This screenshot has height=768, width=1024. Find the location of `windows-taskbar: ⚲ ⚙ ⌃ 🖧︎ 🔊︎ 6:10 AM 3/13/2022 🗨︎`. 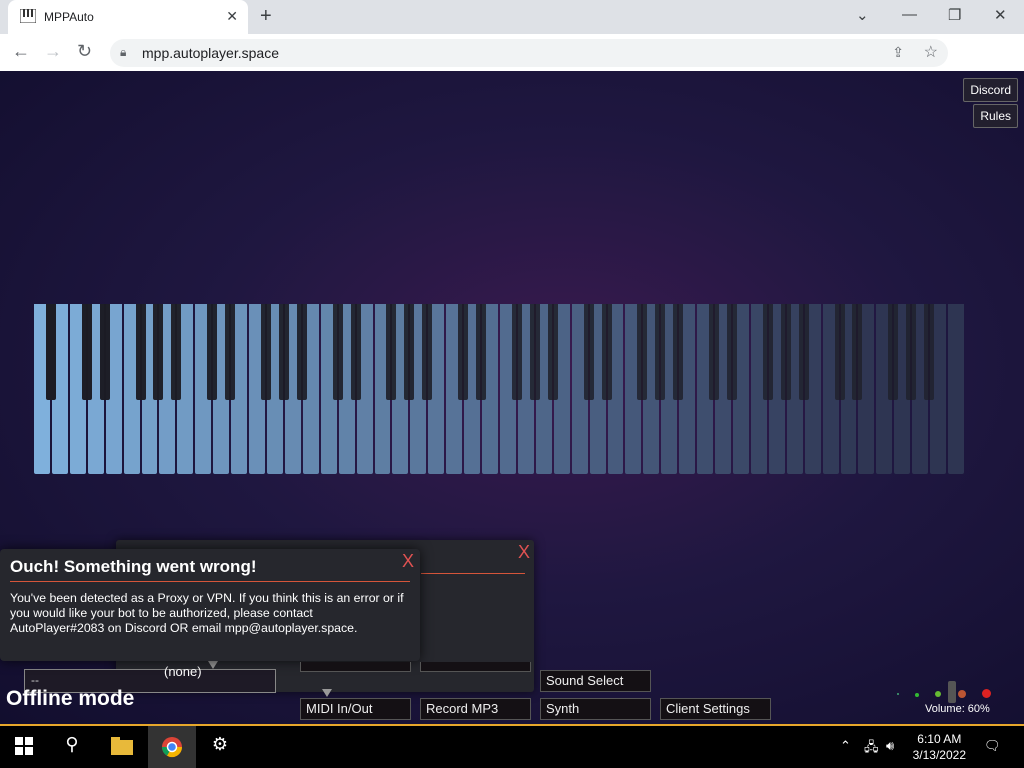

windows-taskbar: ⚲ ⚙ ⌃ 🖧︎ 🔊︎ 6:10 AM 3/13/2022 🗨︎ is located at coordinates (512, 746).